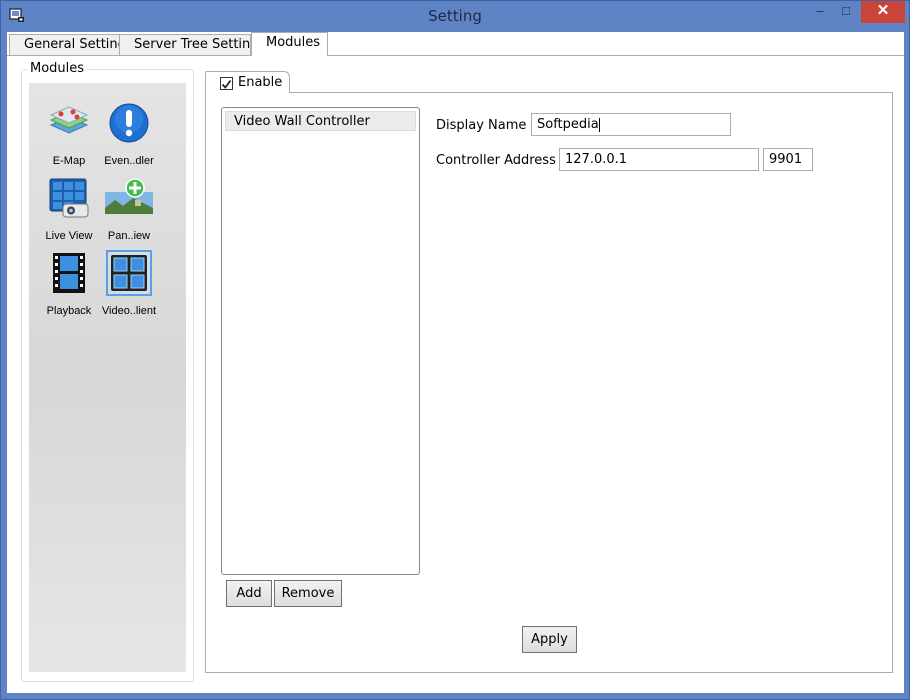 The height and width of the screenshot is (700, 910). I want to click on minimize-button: –, so click(820, 12).